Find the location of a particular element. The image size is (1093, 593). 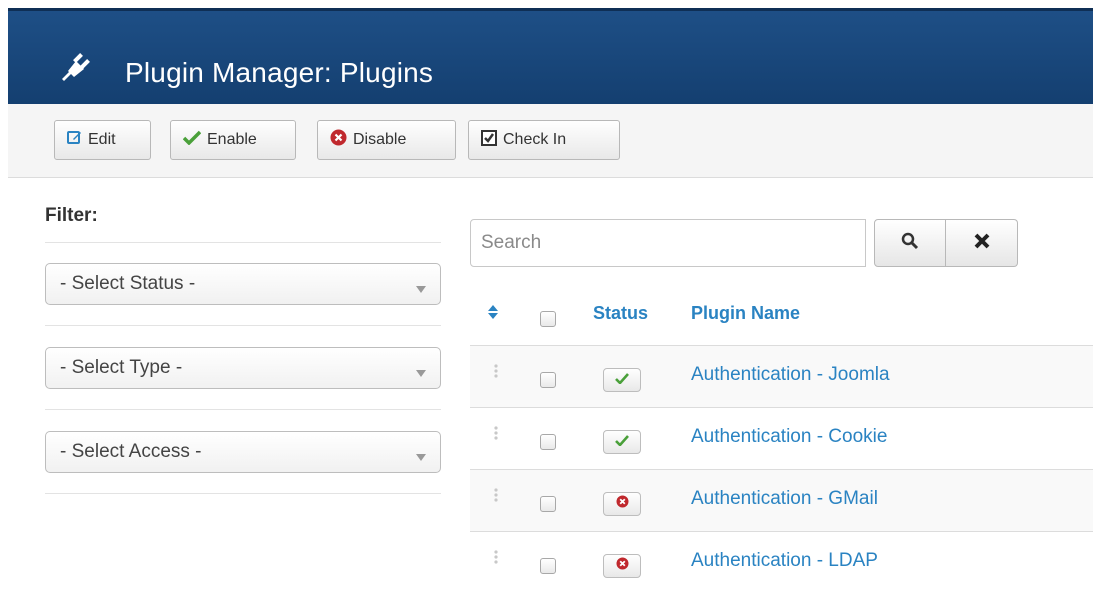

select-status-value: - Select Status - is located at coordinates (128, 283).